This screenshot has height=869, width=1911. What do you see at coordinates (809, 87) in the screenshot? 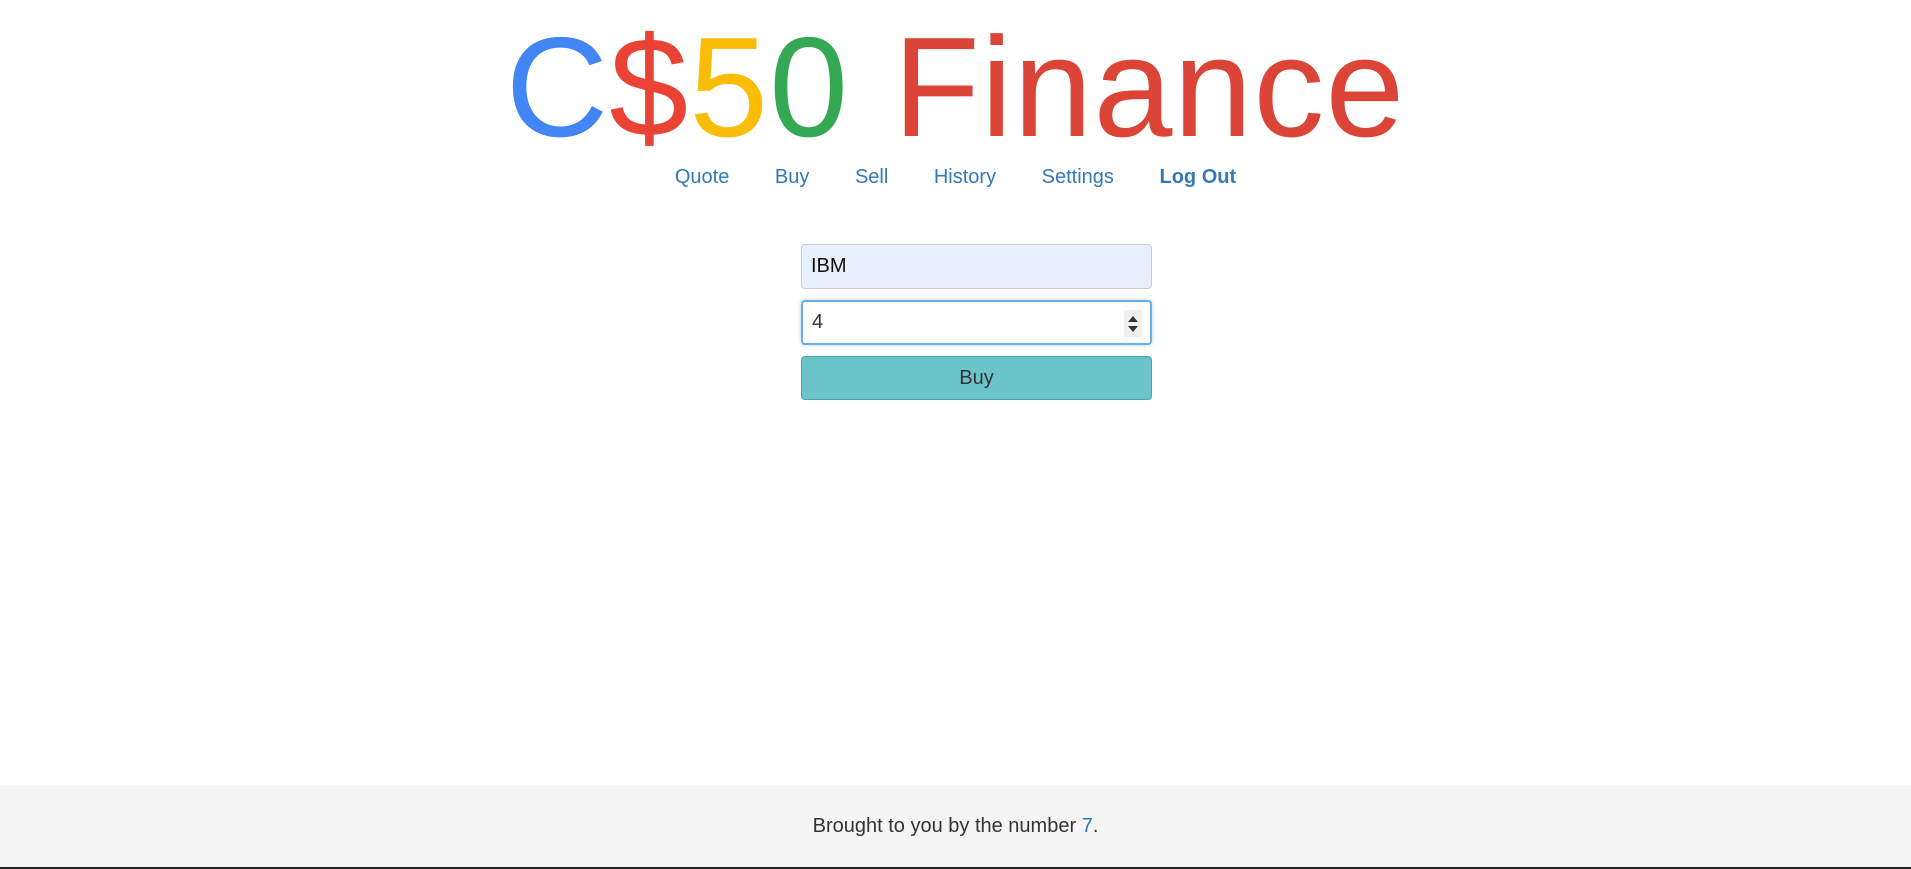
I see `logo-letter-0: 0` at bounding box center [809, 87].